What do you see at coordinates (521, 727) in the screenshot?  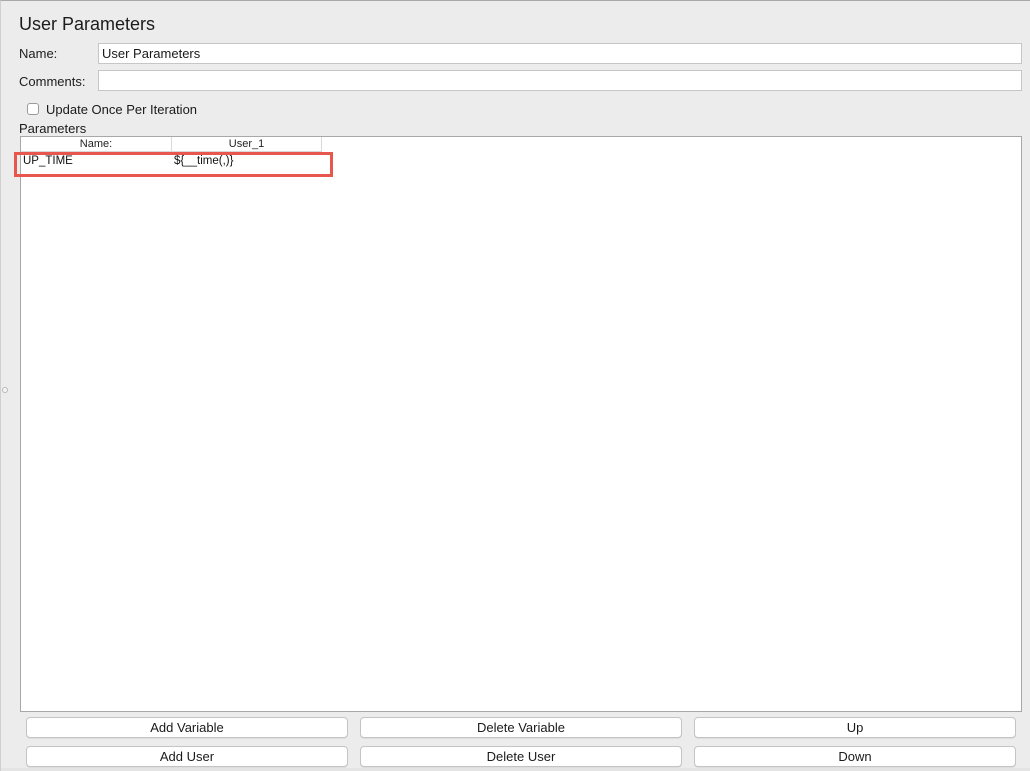 I see `delete-variable-button: Delete Variable` at bounding box center [521, 727].